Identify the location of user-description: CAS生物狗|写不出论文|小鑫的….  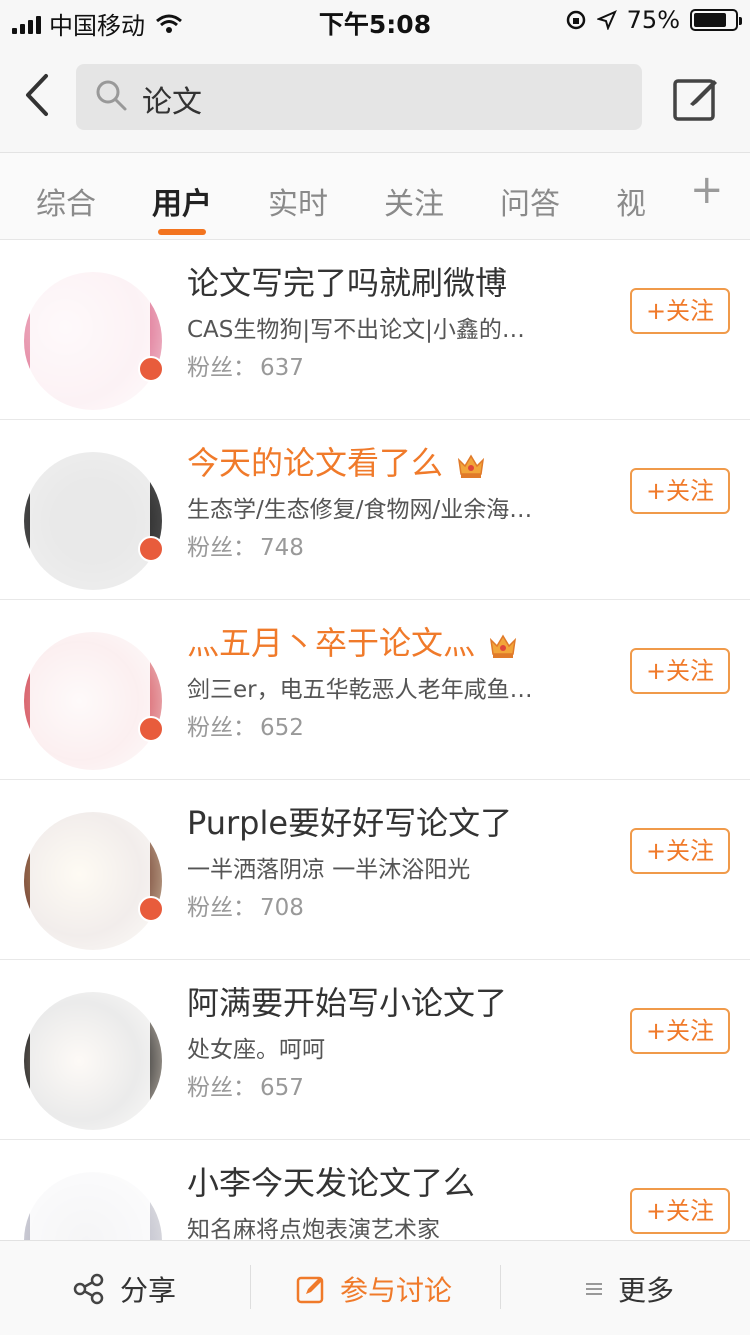
(356, 330).